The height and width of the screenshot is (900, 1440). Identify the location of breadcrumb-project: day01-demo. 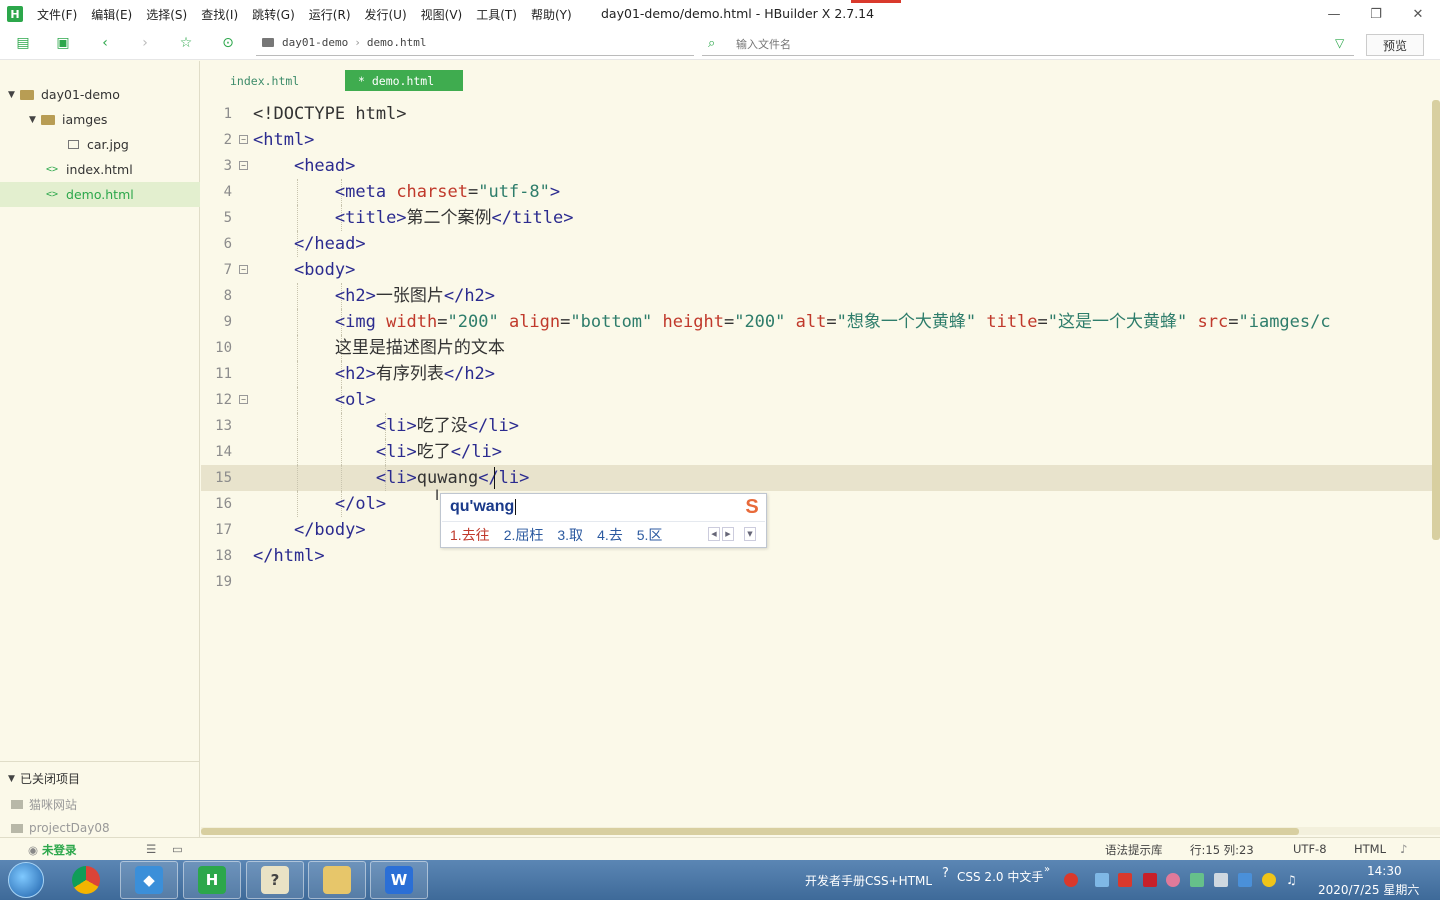
(315, 42).